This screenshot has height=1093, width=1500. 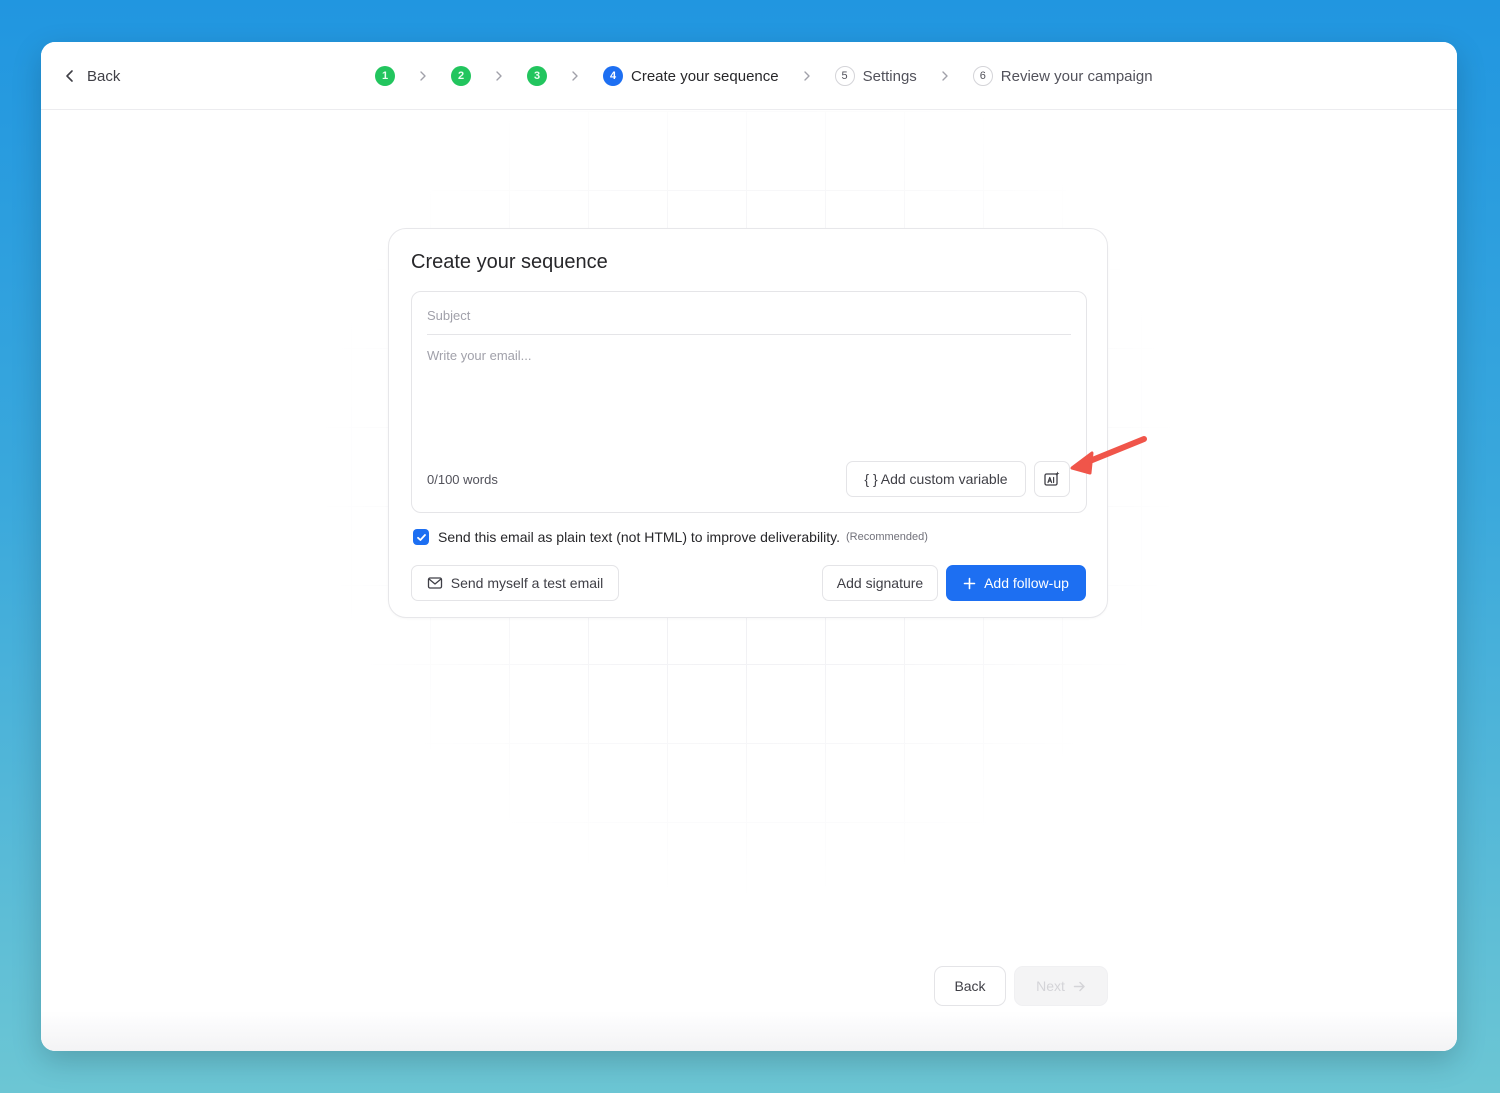 I want to click on footer-back-label: Back, so click(x=970, y=986).